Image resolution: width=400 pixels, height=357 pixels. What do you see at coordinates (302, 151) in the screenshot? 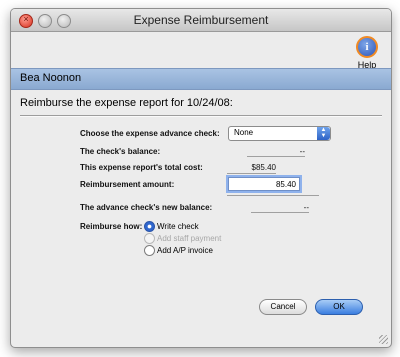
I see `checks-balance-value: --` at bounding box center [302, 151].